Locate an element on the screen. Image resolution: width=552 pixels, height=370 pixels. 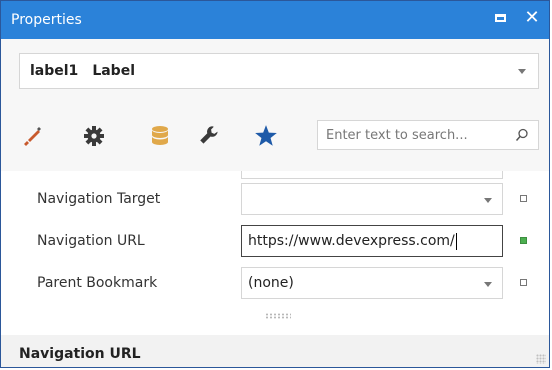
close-button: ✕ is located at coordinates (532, 18).